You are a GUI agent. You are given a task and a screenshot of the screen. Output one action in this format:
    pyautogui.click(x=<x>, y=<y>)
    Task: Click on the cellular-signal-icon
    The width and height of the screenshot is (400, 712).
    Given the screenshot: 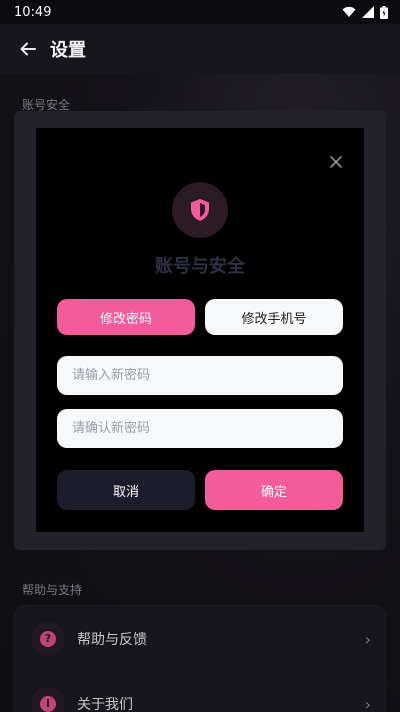 What is the action you would take?
    pyautogui.click(x=368, y=12)
    